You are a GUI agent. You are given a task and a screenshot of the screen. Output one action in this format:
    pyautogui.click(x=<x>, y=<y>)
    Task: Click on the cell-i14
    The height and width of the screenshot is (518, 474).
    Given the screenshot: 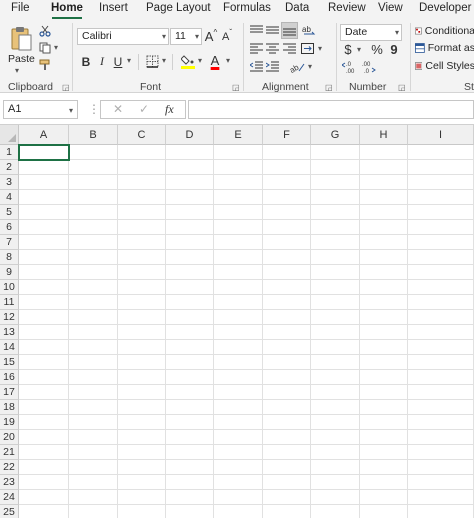 What is the action you would take?
    pyautogui.click(x=441, y=347)
    